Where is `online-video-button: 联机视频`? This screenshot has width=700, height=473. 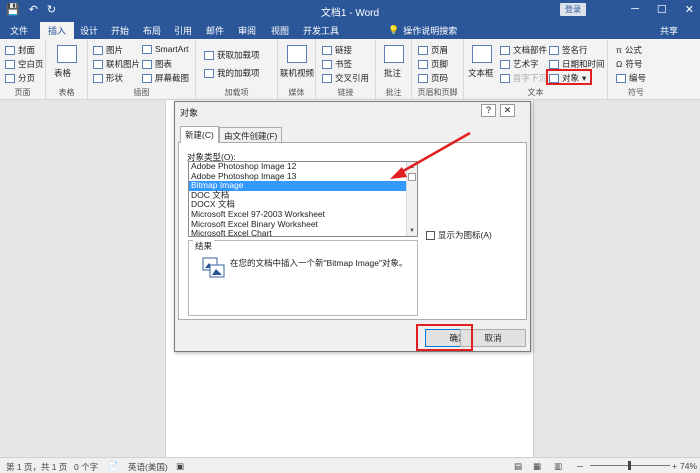
online-video-button: 联机视频 is located at coordinates (297, 73).